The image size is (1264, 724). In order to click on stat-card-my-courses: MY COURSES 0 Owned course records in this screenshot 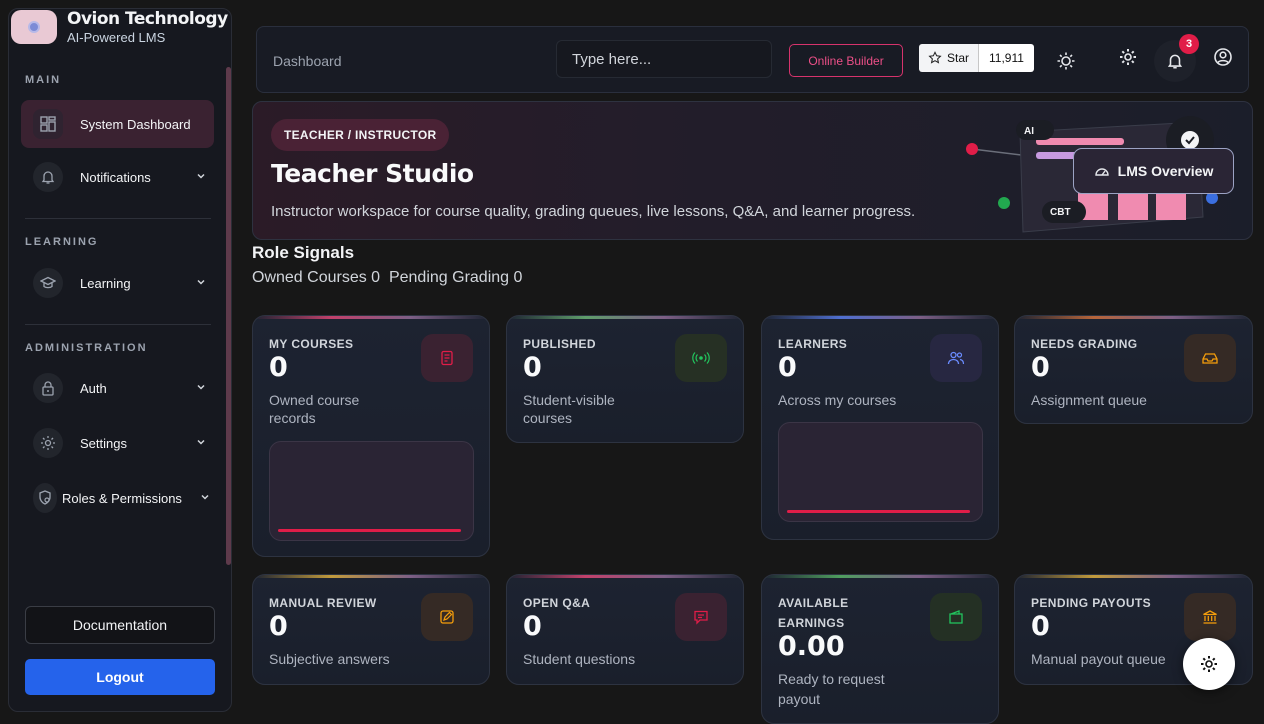, I will do `click(371, 436)`.